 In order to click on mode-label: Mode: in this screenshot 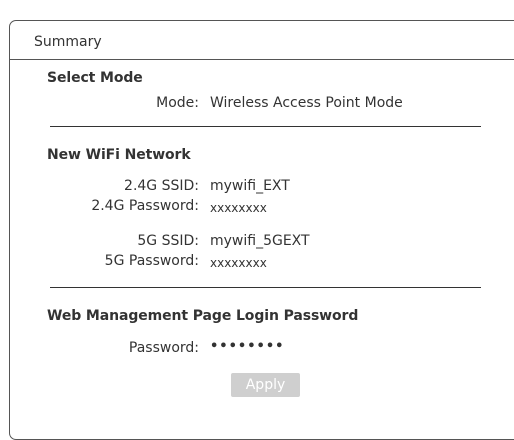, I will do `click(177, 103)`.